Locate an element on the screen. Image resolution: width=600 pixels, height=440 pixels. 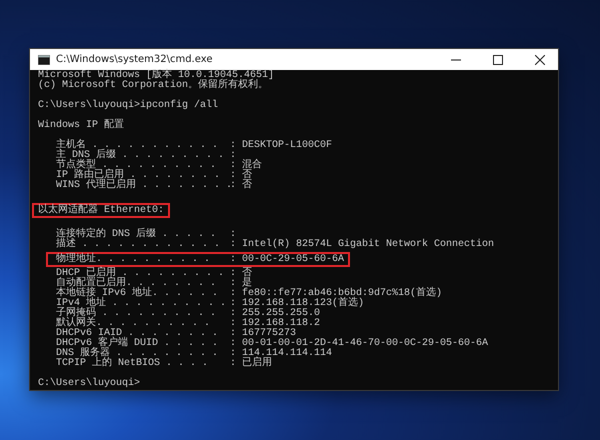
field-value: : 00-01-00-01-2D-41-46-70-00-0C-29-05-60-6A is located at coordinates (359, 344).